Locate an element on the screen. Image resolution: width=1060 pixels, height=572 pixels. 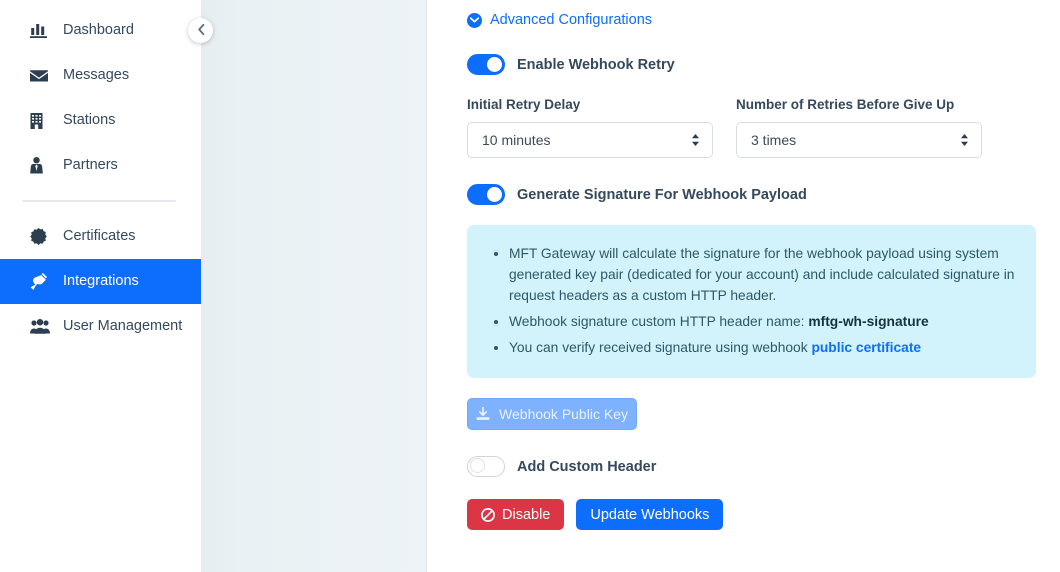
sidebar-item-integrations: Integrations is located at coordinates (100, 281).